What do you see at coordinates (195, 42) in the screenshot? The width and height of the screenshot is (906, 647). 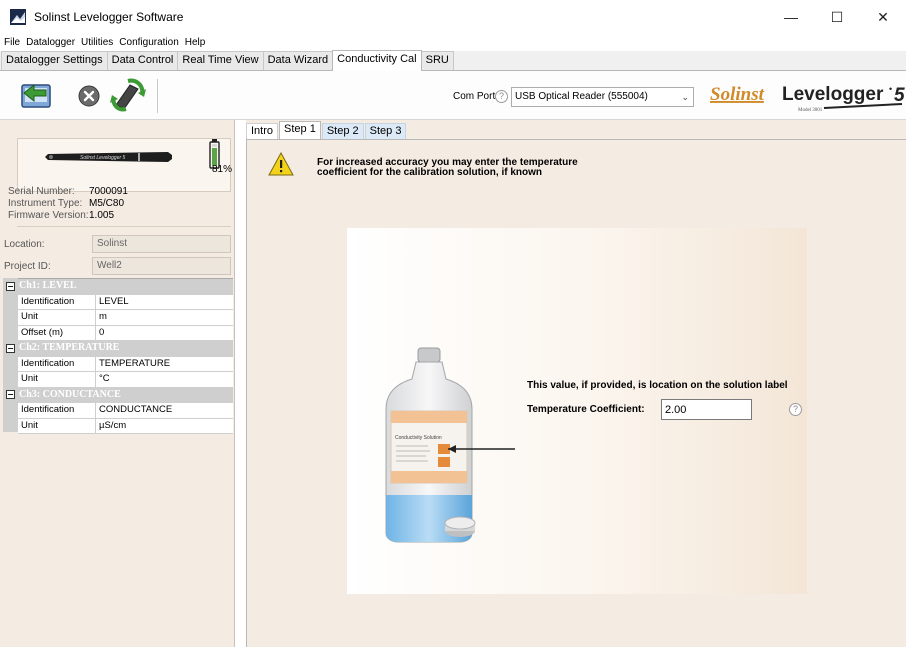 I see `menu-help: Help` at bounding box center [195, 42].